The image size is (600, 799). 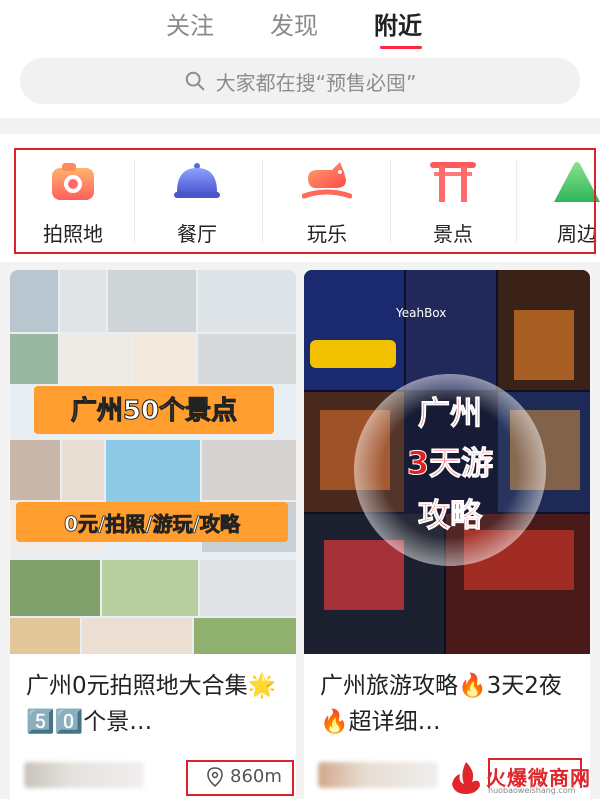 I want to click on mountain-icon, so click(x=577, y=182).